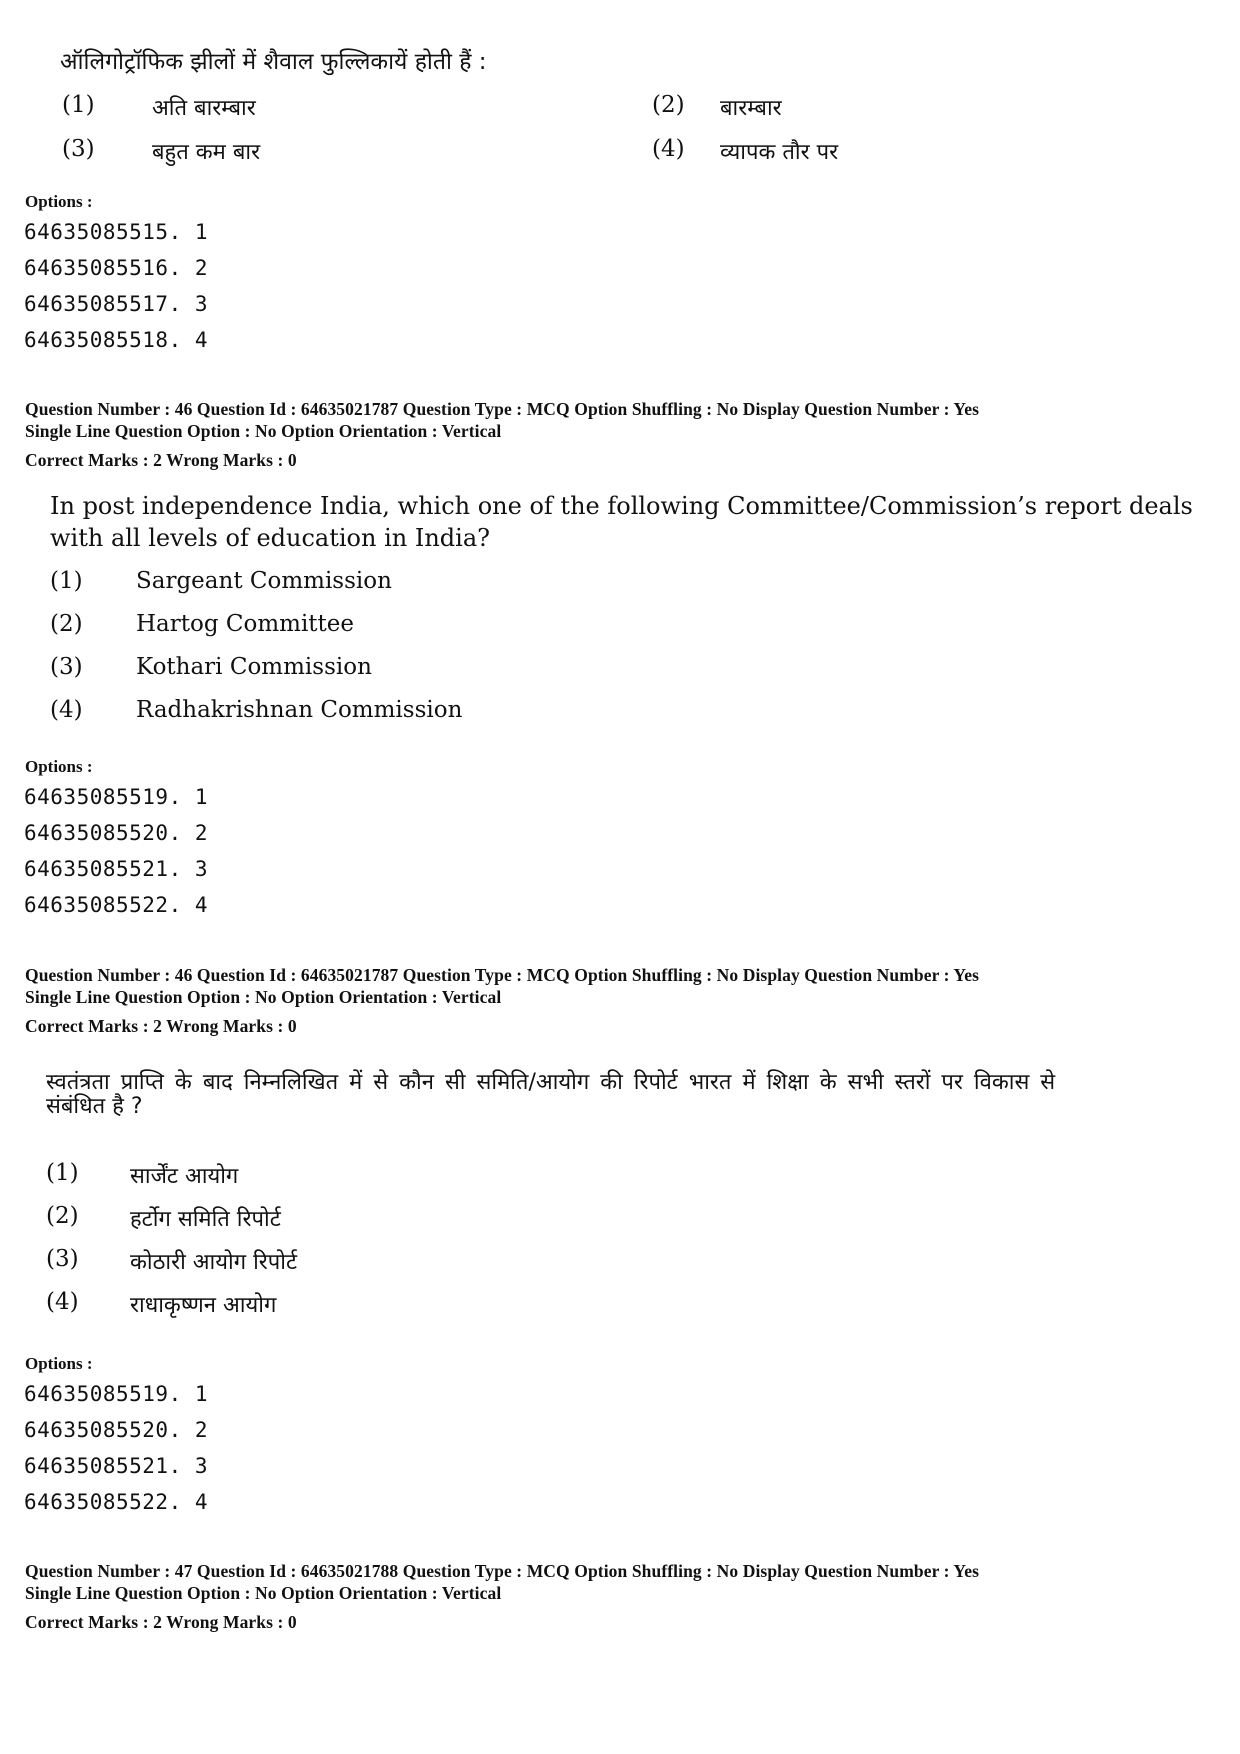 This screenshot has height=1754, width=1240. Describe the element at coordinates (205, 1219) in the screenshot. I see `choice-text: हर्टोग समिति रिपोर्ट` at that location.